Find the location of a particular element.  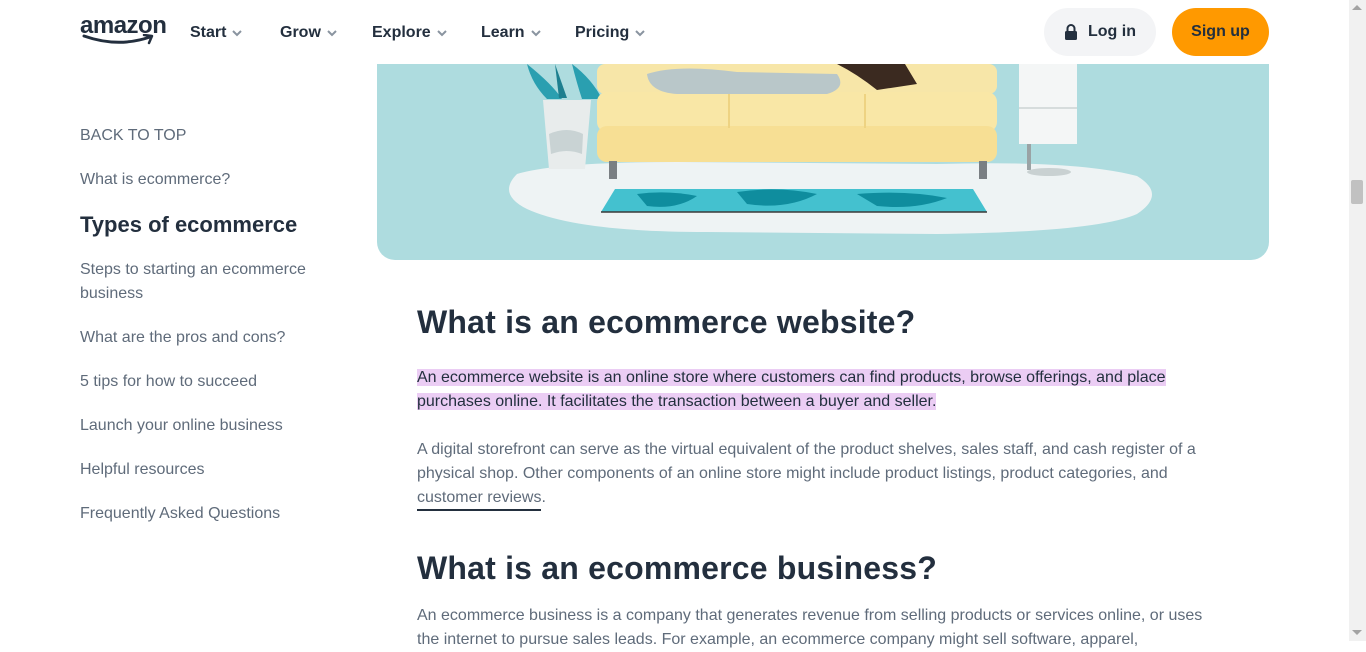

toc-what-is-ecommerce: What is ecommerce? is located at coordinates (205, 180).